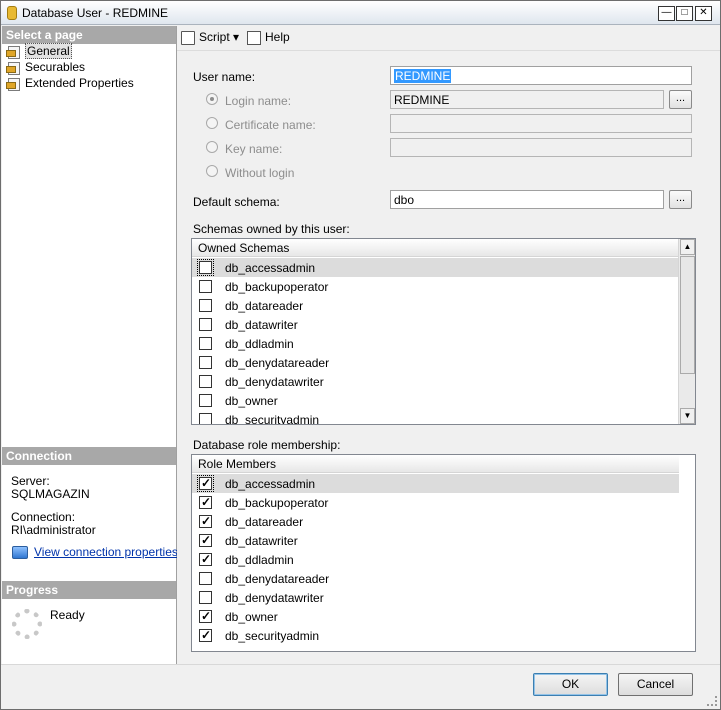 Image resolution: width=721 pixels, height=710 pixels. I want to click on certificate-name-label: Certificate name:, so click(270, 125).